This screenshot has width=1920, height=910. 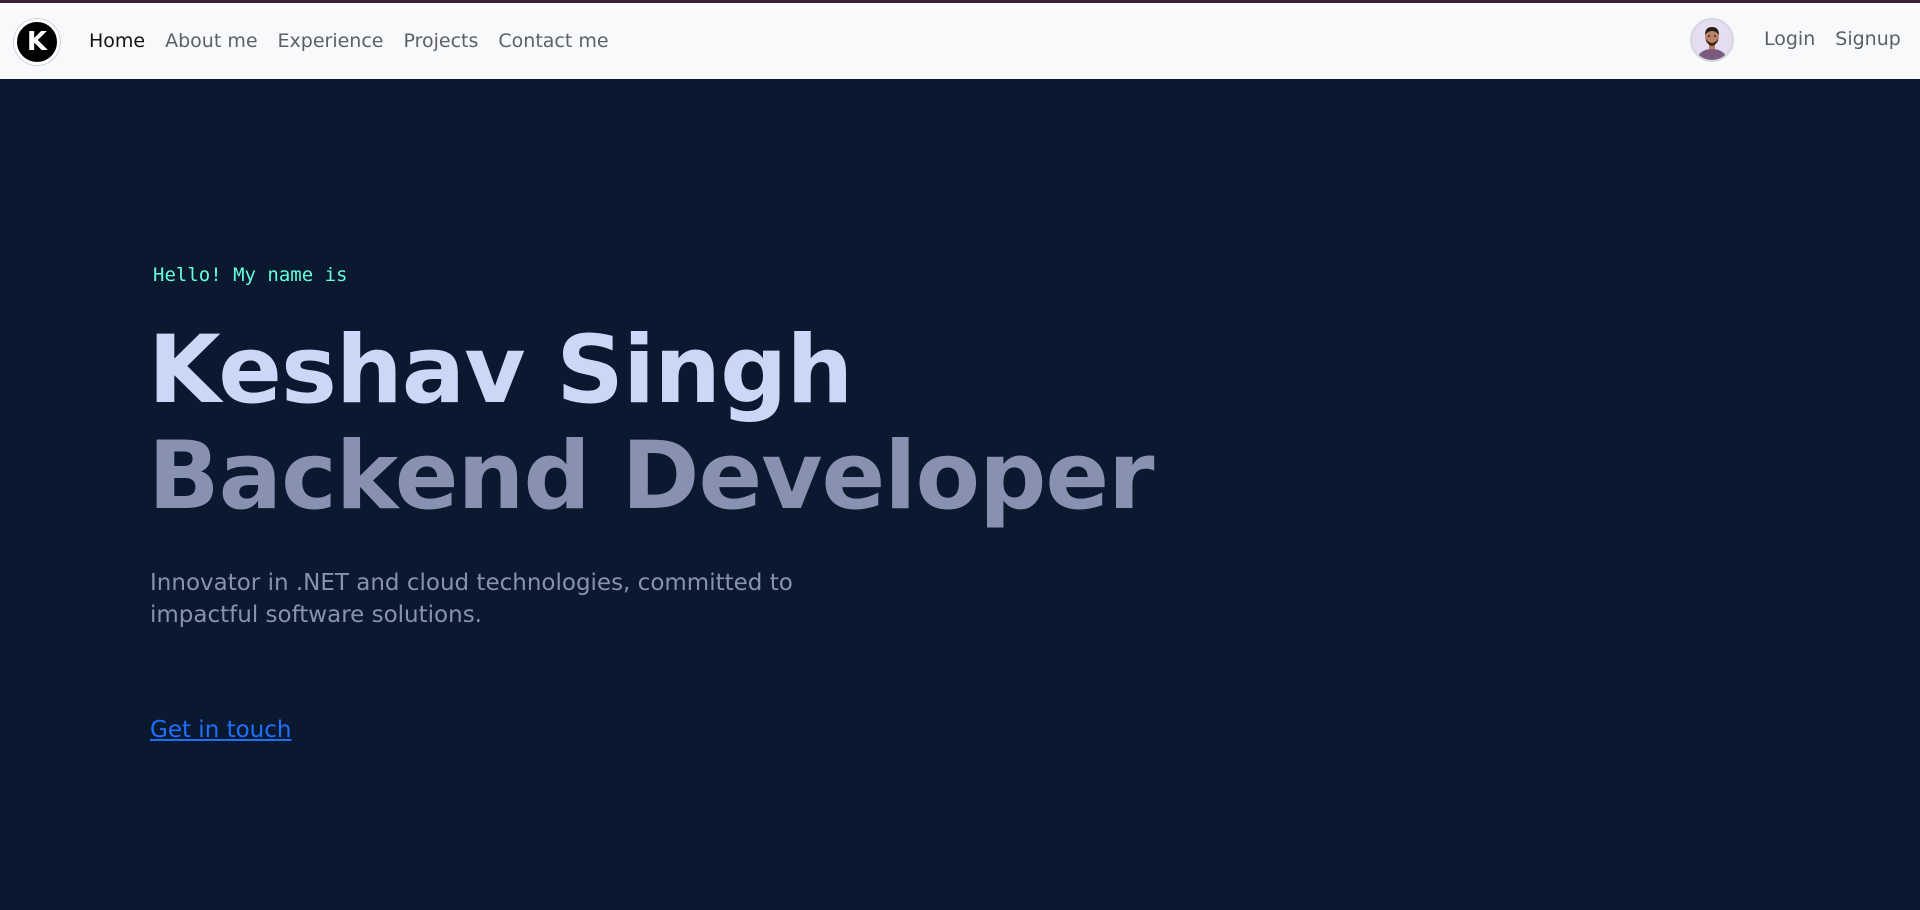 I want to click on nav-link-projects: Projects, so click(x=441, y=41).